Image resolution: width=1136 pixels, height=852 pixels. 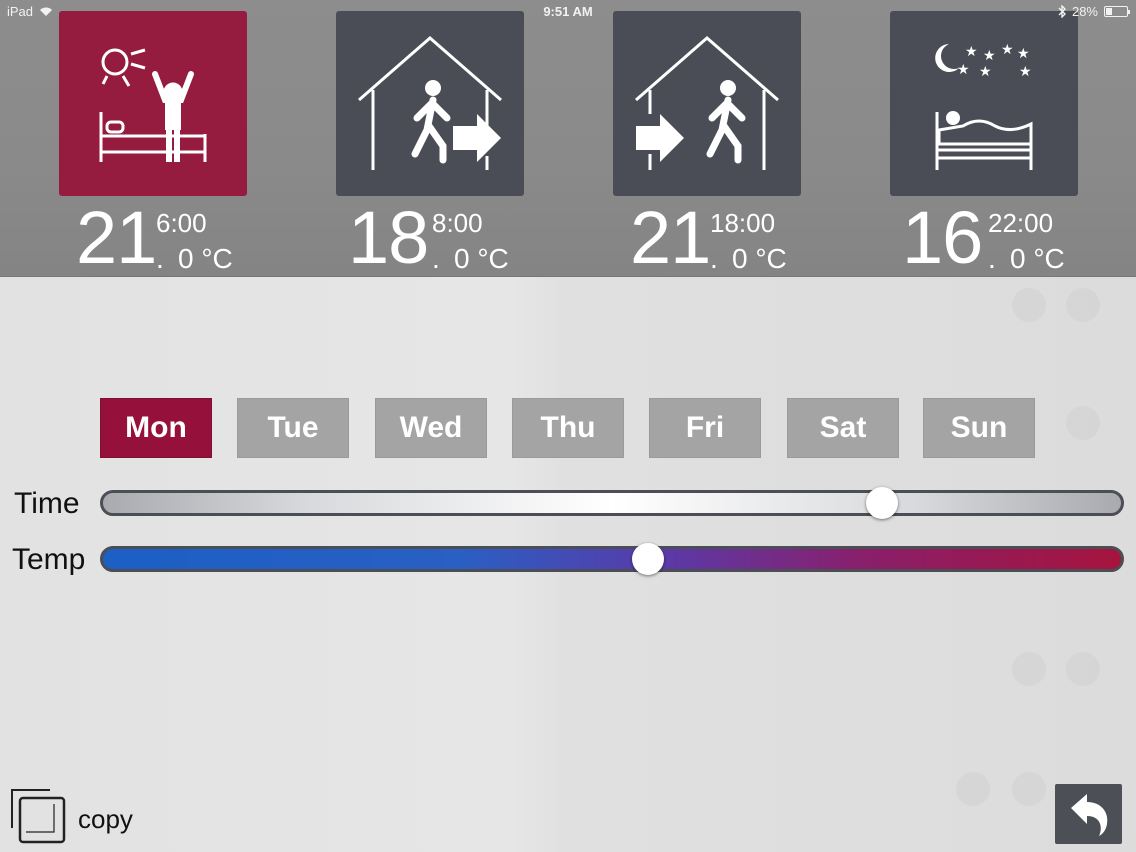 I want to click on mode-time: 6:00, so click(x=181, y=223).